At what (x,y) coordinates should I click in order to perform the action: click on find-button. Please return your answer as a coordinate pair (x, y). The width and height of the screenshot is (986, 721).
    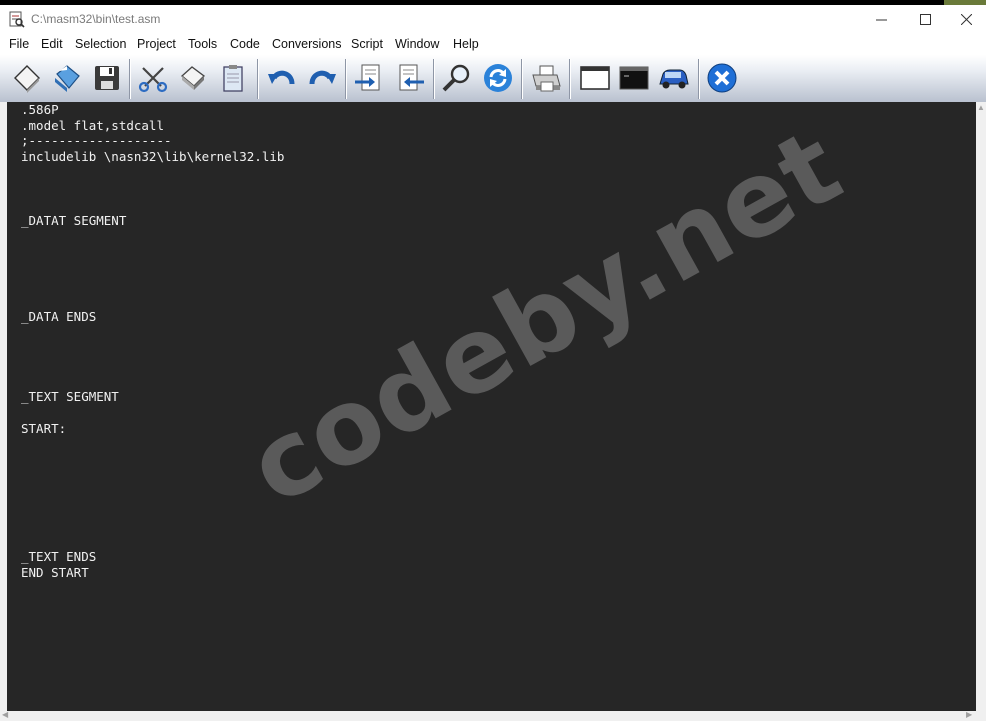
    Looking at the image, I should click on (457, 78).